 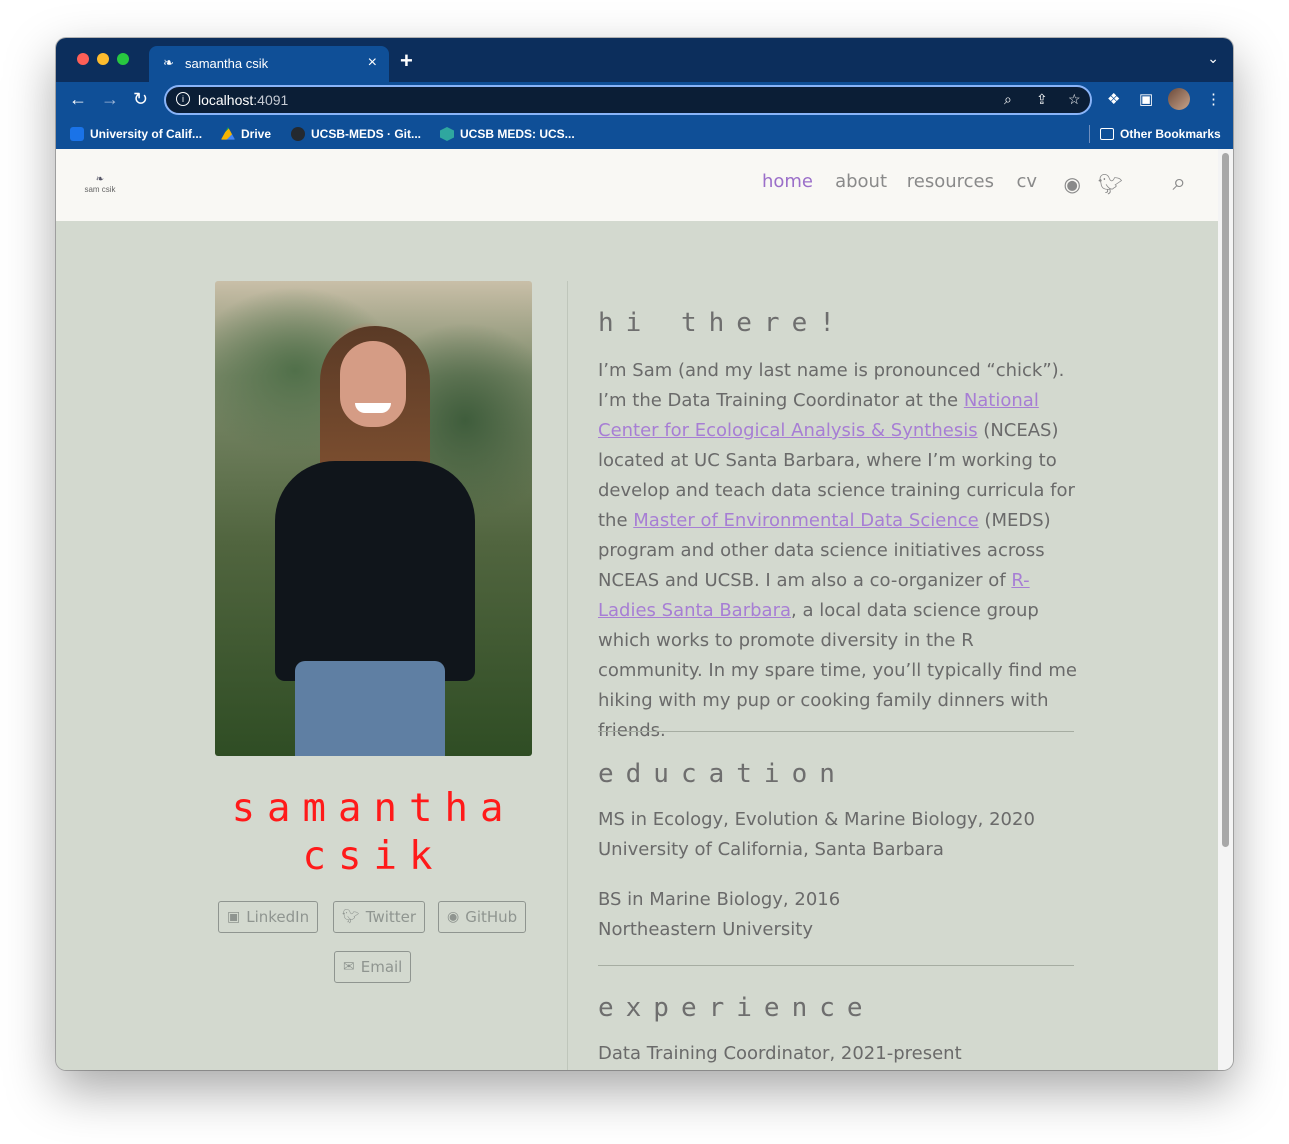 What do you see at coordinates (140, 99) in the screenshot?
I see `reload-icon: ↻` at bounding box center [140, 99].